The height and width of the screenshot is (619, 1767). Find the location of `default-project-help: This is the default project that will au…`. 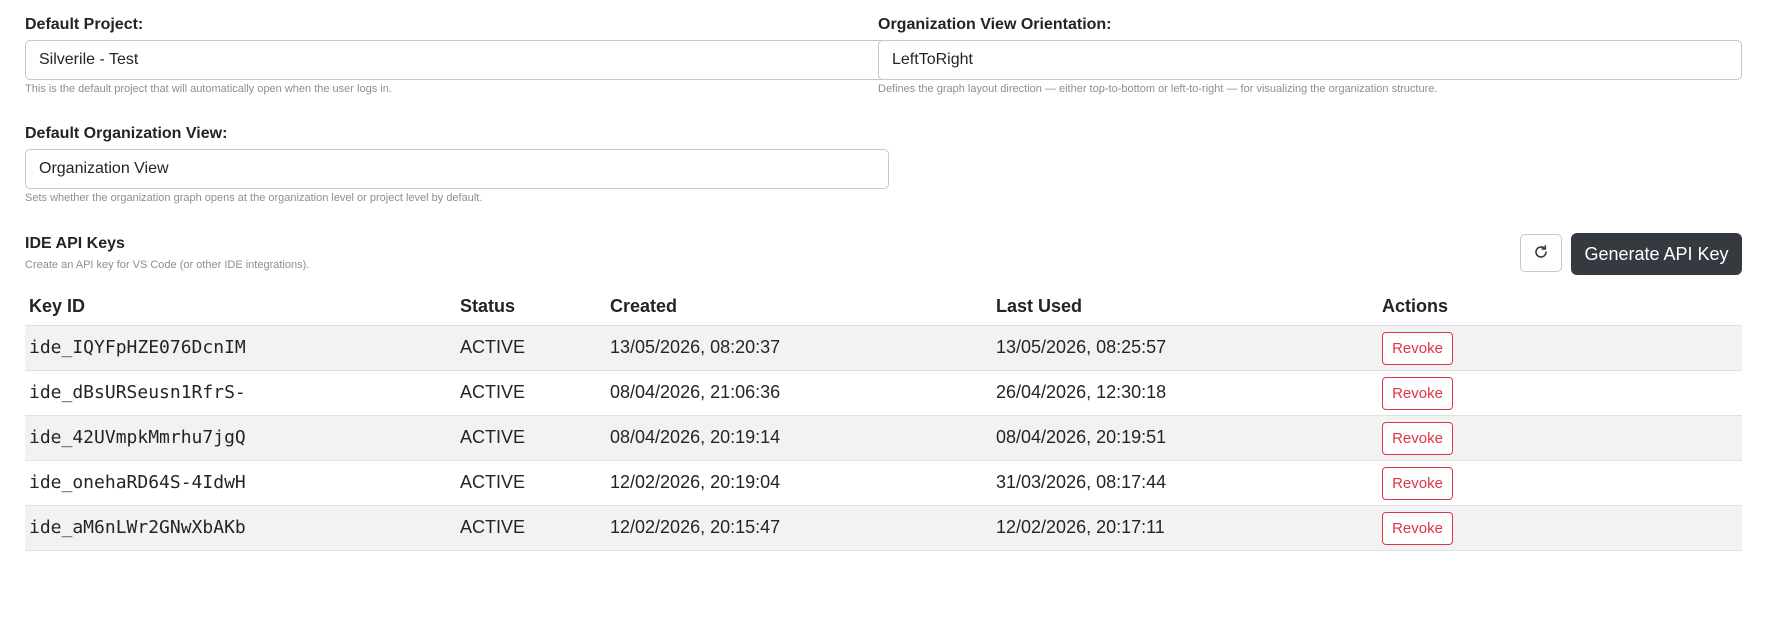

default-project-help: This is the default project that will au… is located at coordinates (208, 89).